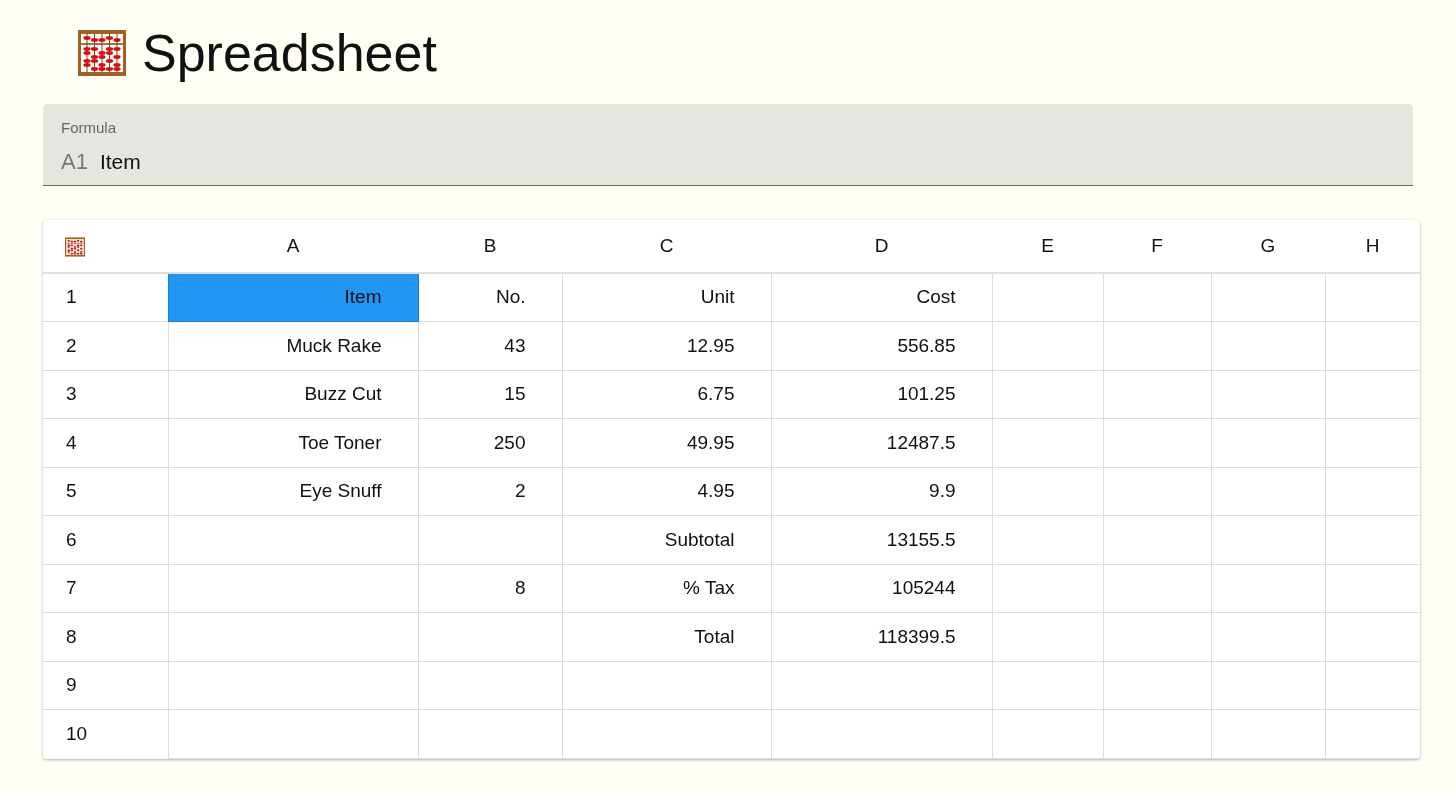 This screenshot has height=793, width=1456. What do you see at coordinates (666, 636) in the screenshot?
I see `table-cell: Total` at bounding box center [666, 636].